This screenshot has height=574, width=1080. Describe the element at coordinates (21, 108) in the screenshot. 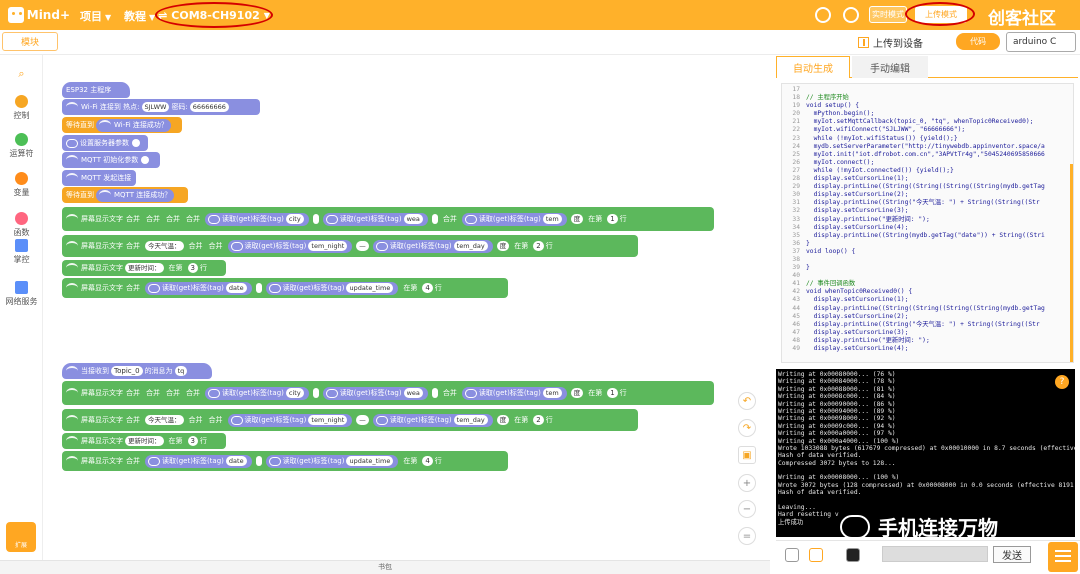

I see `sidebar-category: 控制` at that location.